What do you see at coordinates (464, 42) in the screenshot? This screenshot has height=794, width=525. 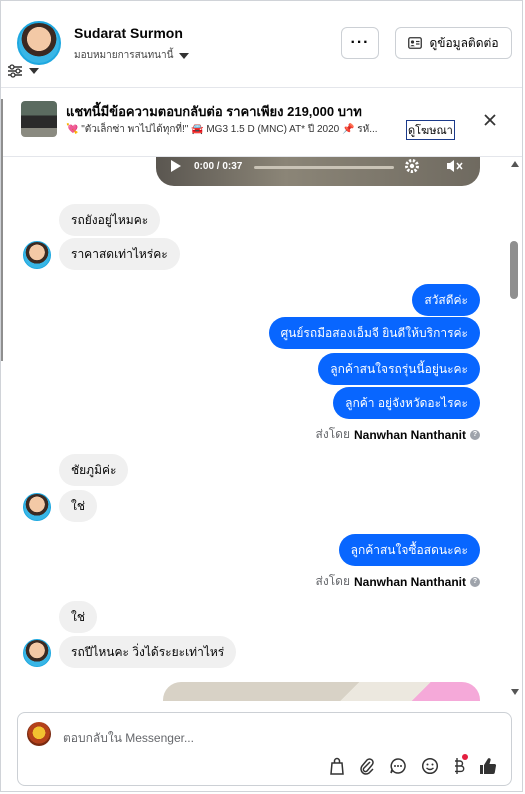 I see `view-contact-label: ดูข้อมูลติดต่อ` at bounding box center [464, 42].